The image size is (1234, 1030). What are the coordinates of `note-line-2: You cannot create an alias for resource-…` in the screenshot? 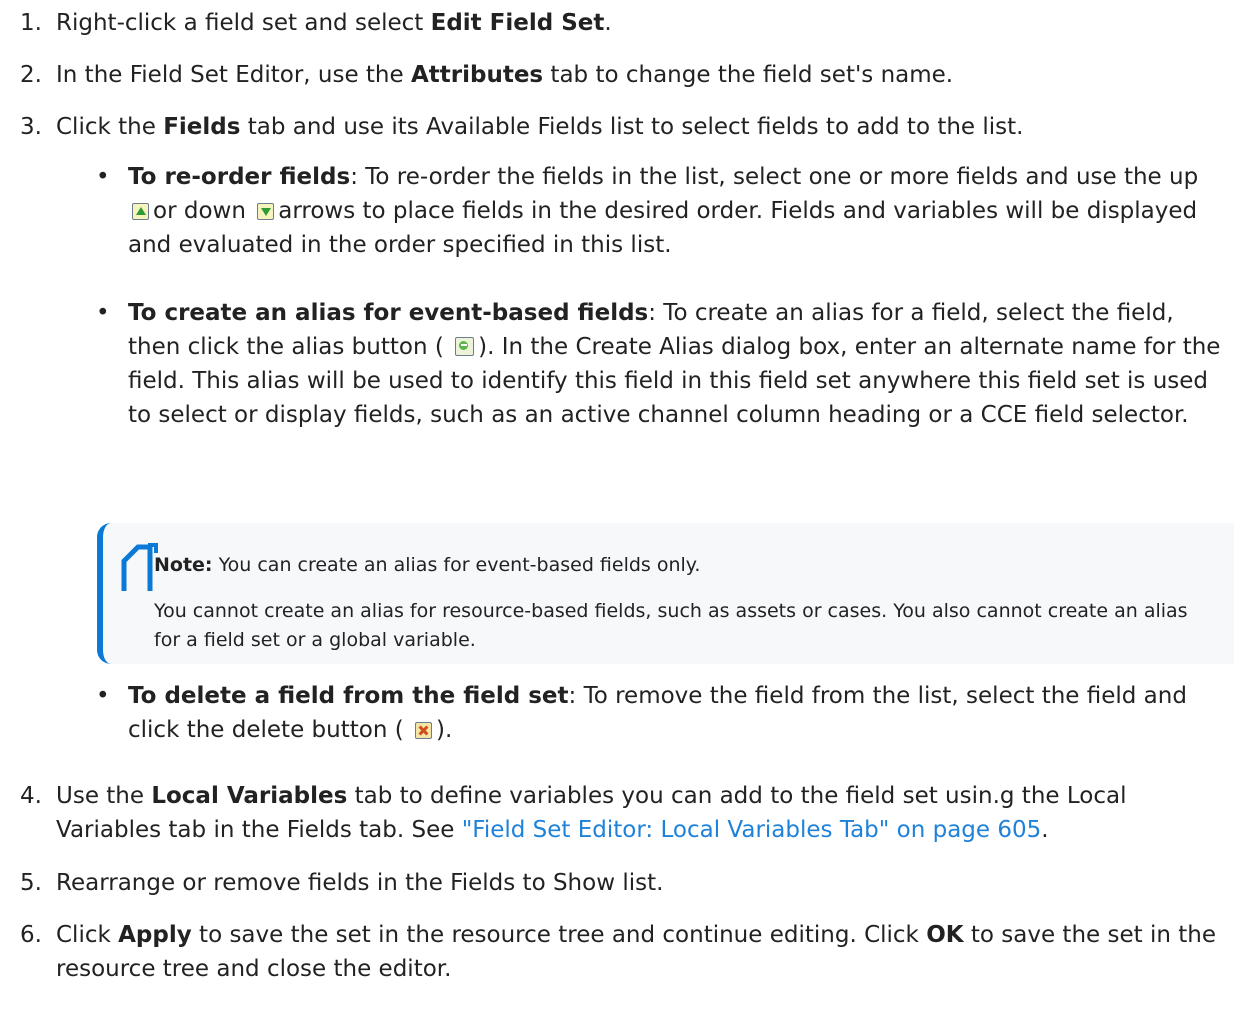 It's located at (671, 625).